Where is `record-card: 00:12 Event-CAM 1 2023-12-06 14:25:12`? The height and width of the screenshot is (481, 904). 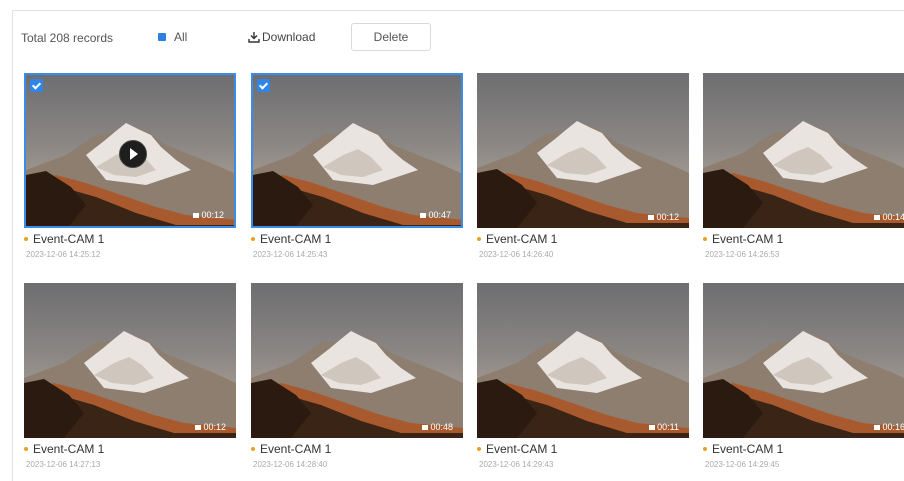 record-card: 00:12 Event-CAM 1 2023-12-06 14:25:12 is located at coordinates (130, 166).